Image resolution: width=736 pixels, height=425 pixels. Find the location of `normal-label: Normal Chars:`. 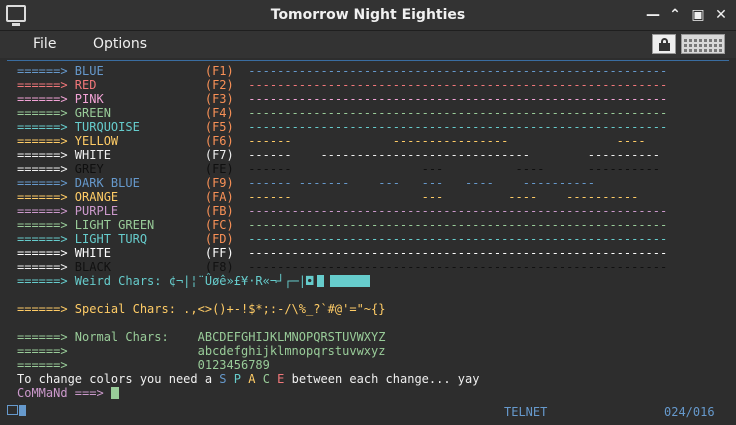

normal-label: Normal Chars: is located at coordinates (136, 337).